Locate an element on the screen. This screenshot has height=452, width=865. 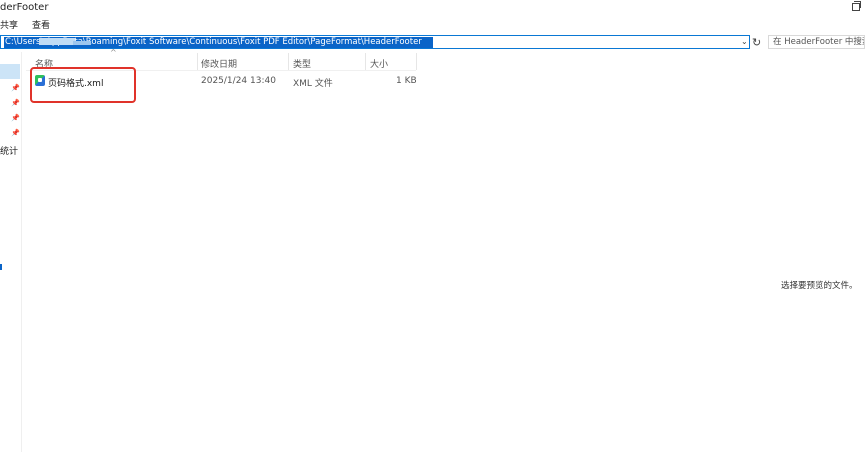
file-size: 1 KB is located at coordinates (406, 81).